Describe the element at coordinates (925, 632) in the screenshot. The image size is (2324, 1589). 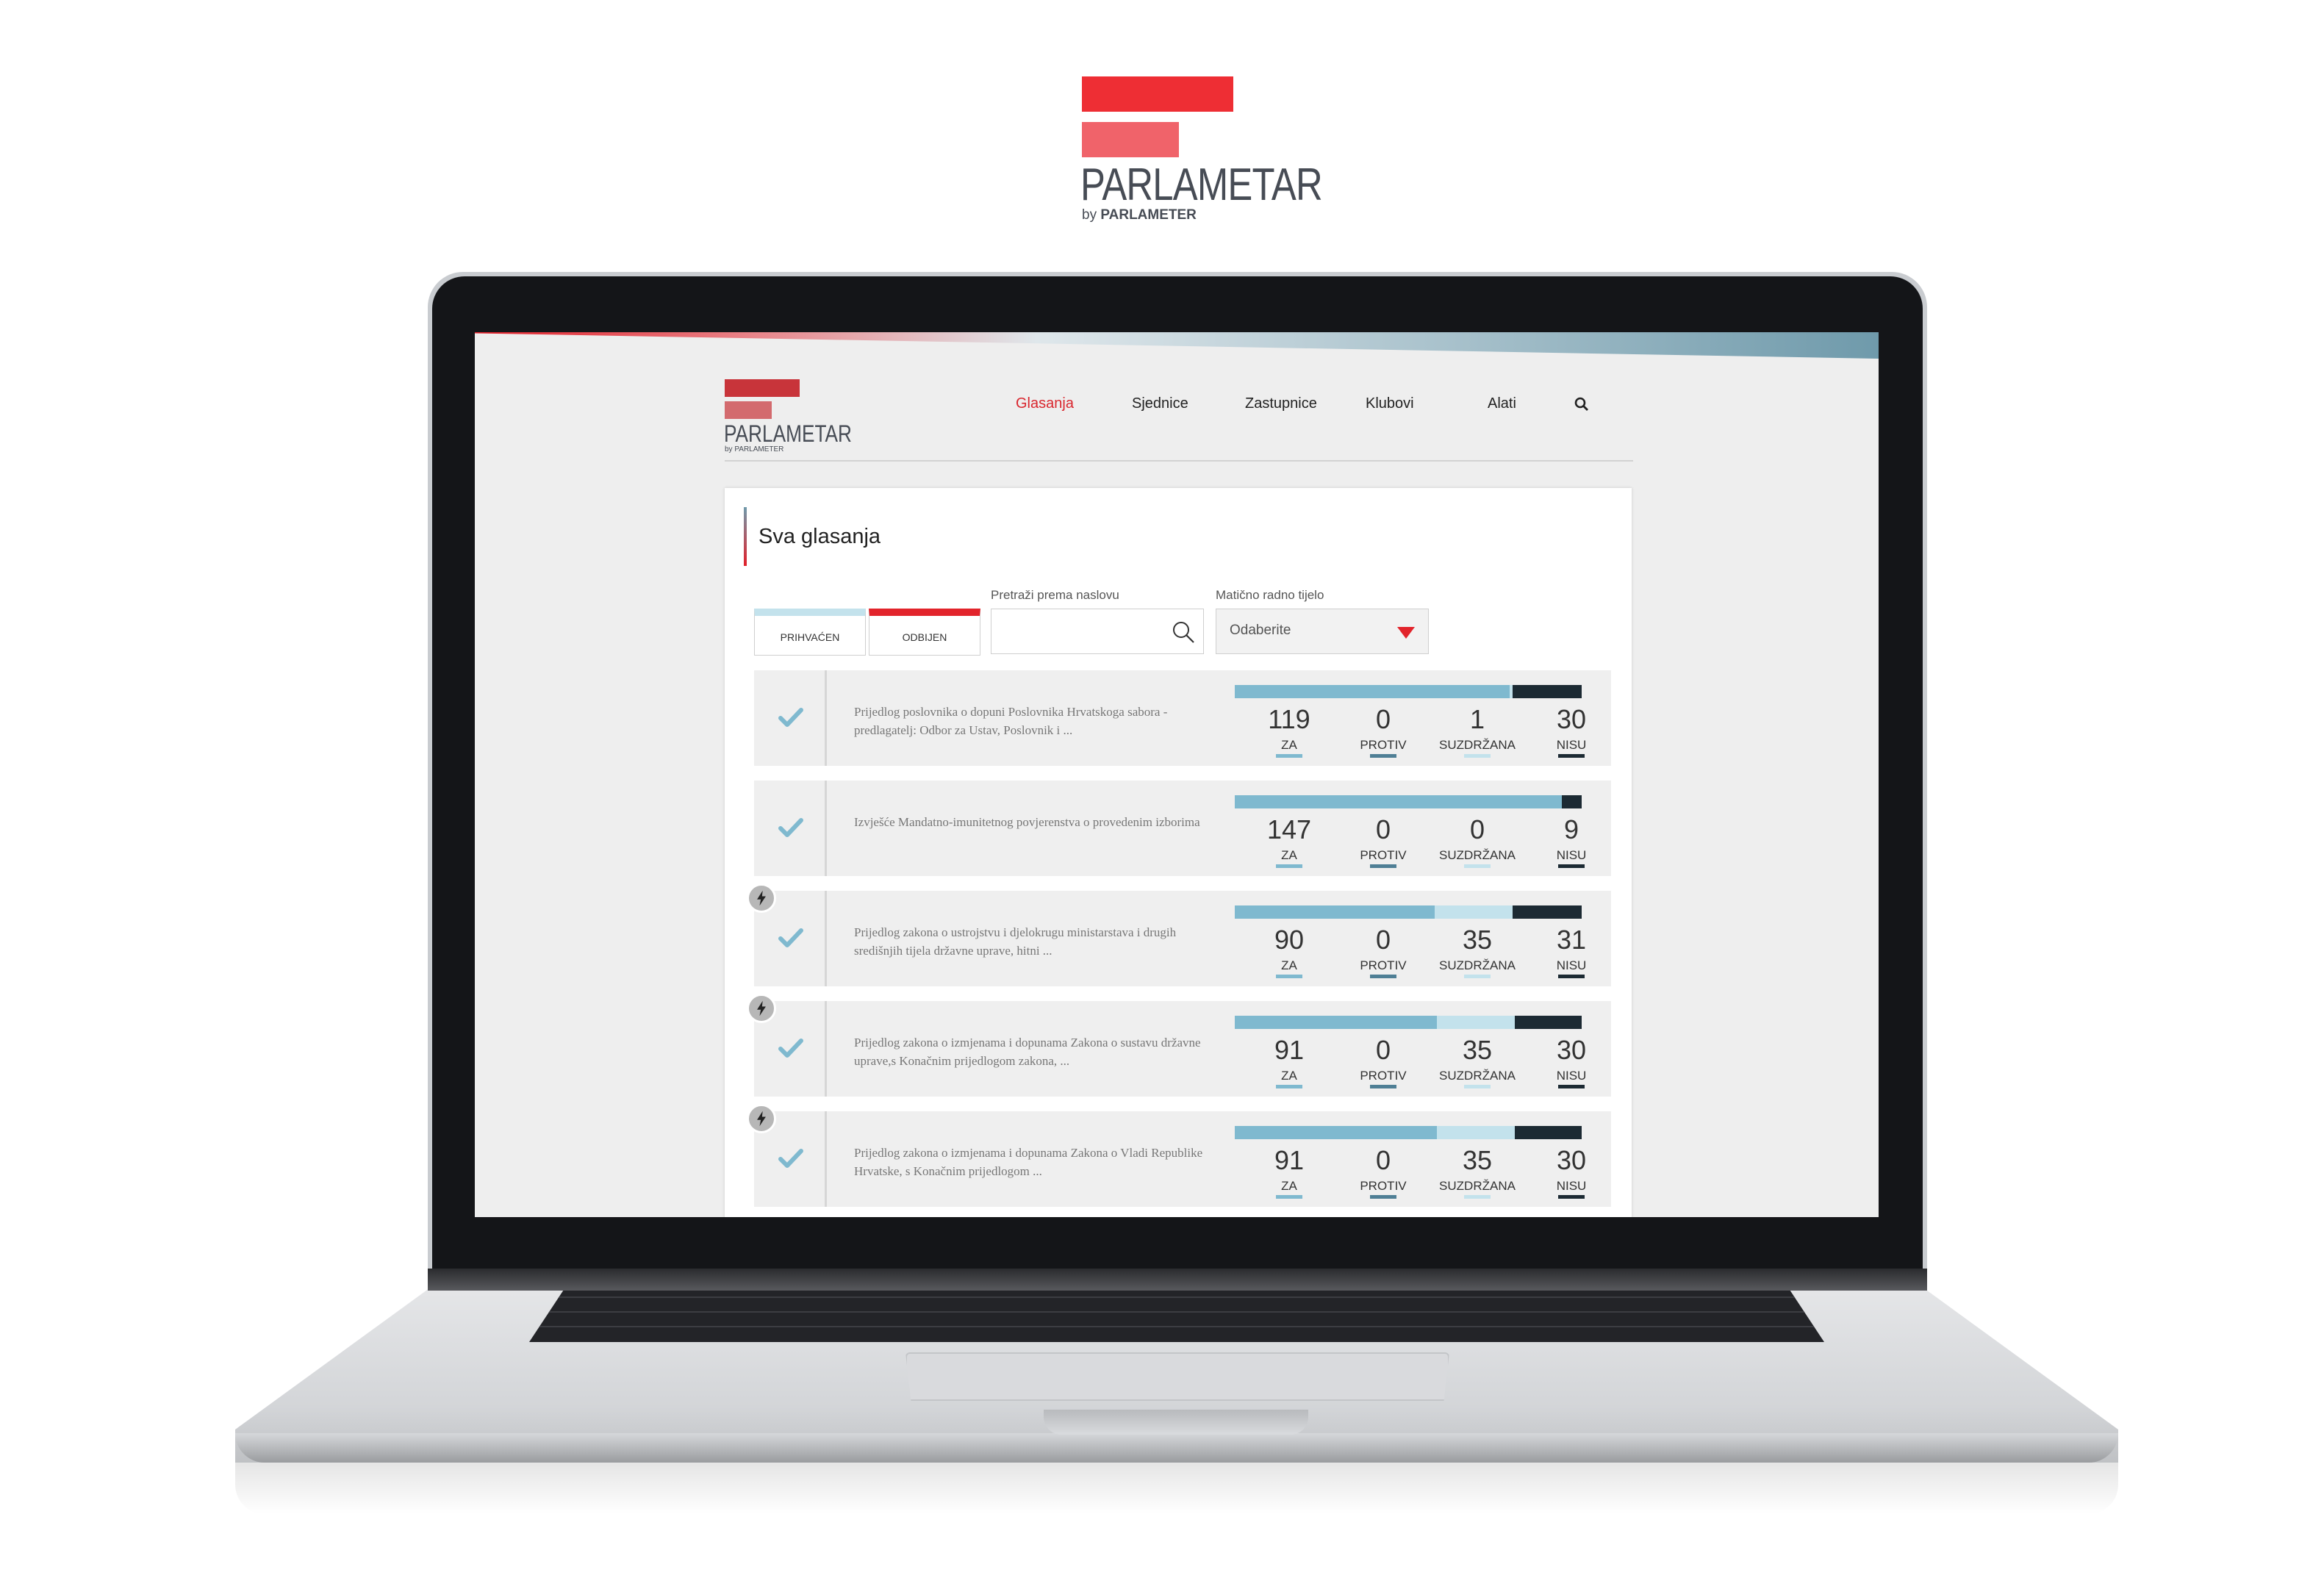
I see `filter-rejected-button: ODBIJEN` at that location.